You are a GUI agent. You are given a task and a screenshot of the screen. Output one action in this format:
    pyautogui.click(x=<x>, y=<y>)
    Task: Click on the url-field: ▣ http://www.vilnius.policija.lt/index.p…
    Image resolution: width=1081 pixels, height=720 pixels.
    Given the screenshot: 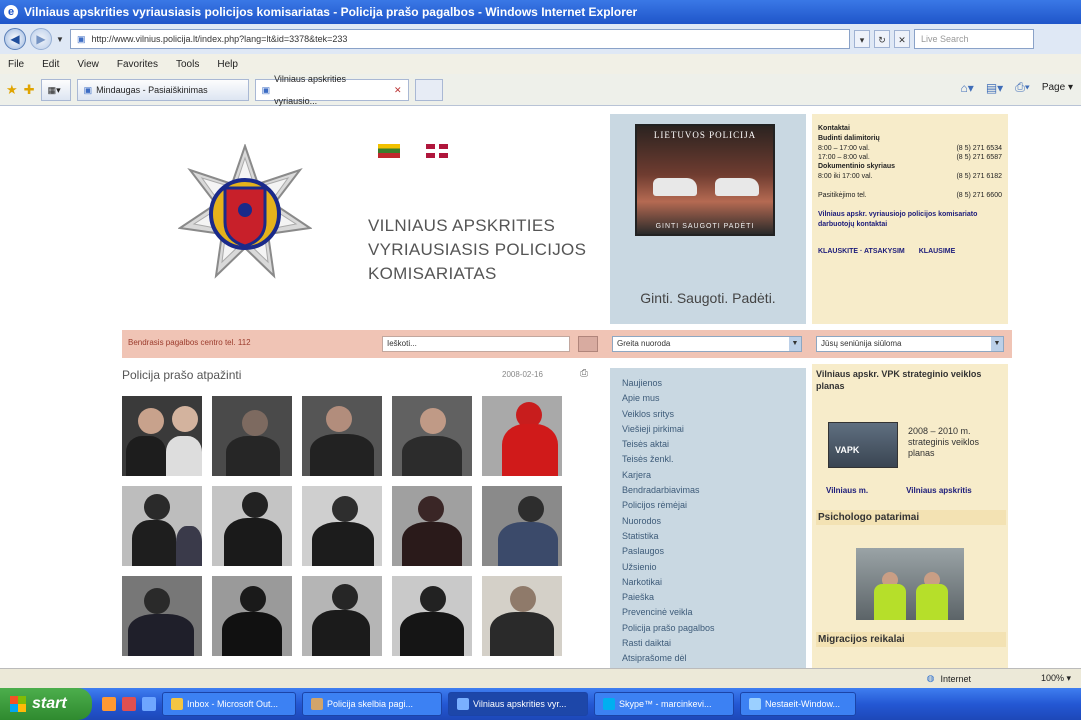 What is the action you would take?
    pyautogui.click(x=460, y=39)
    